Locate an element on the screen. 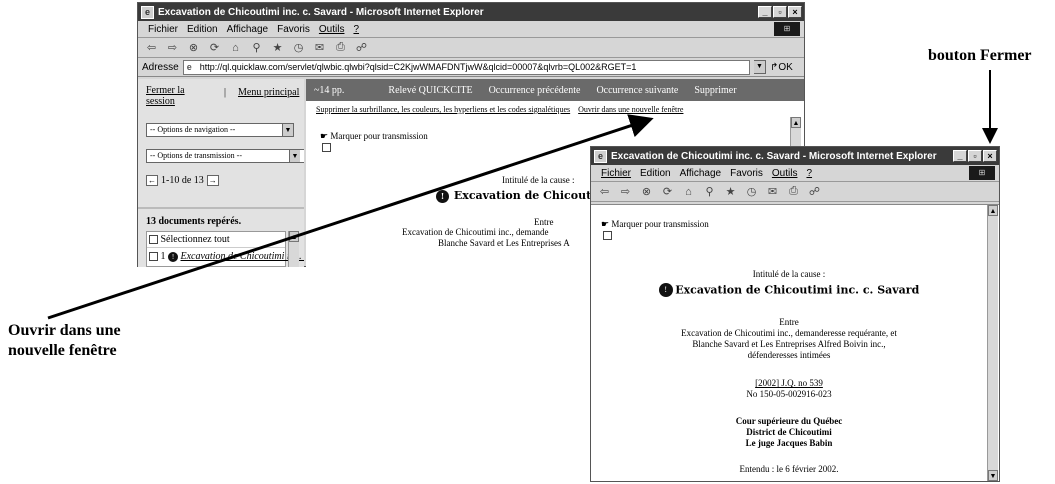  documents-found-label: 13 documents repérés. is located at coordinates (194, 221).